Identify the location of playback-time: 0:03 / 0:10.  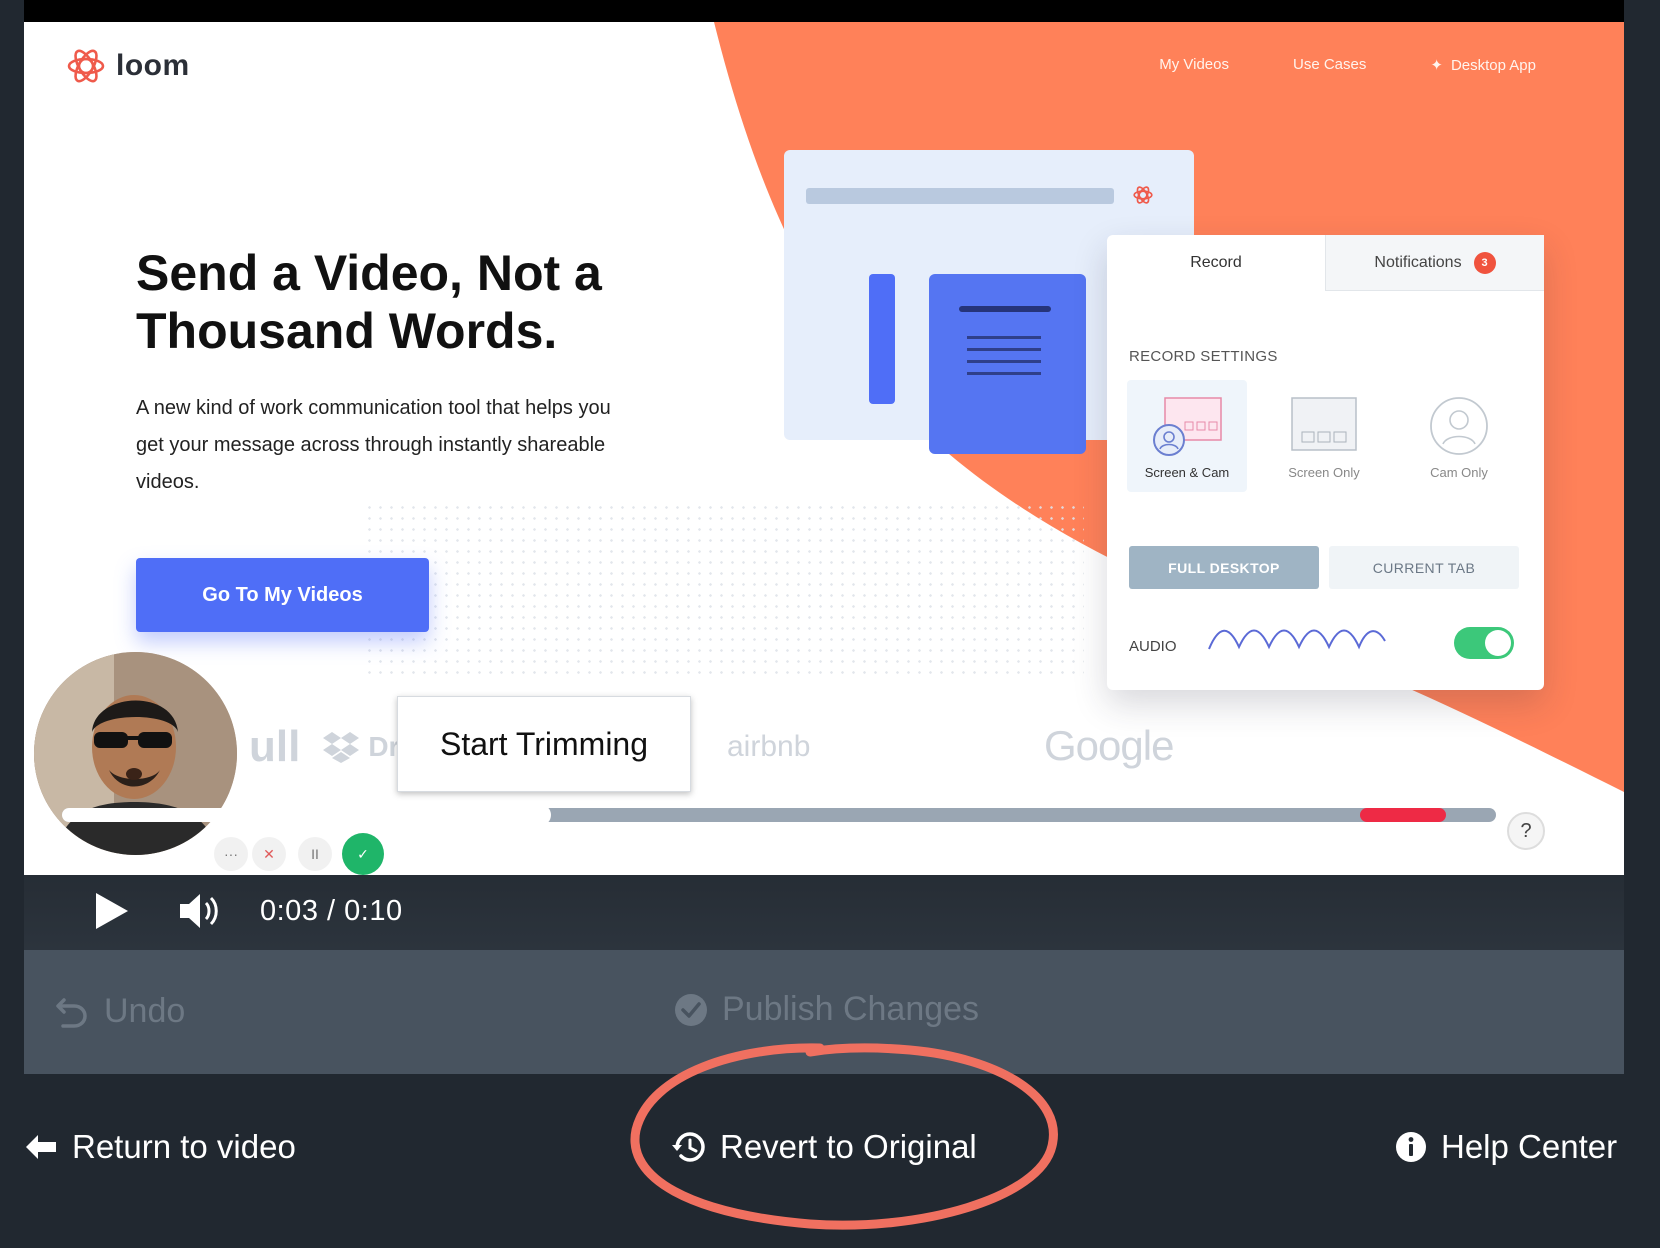
(331, 911).